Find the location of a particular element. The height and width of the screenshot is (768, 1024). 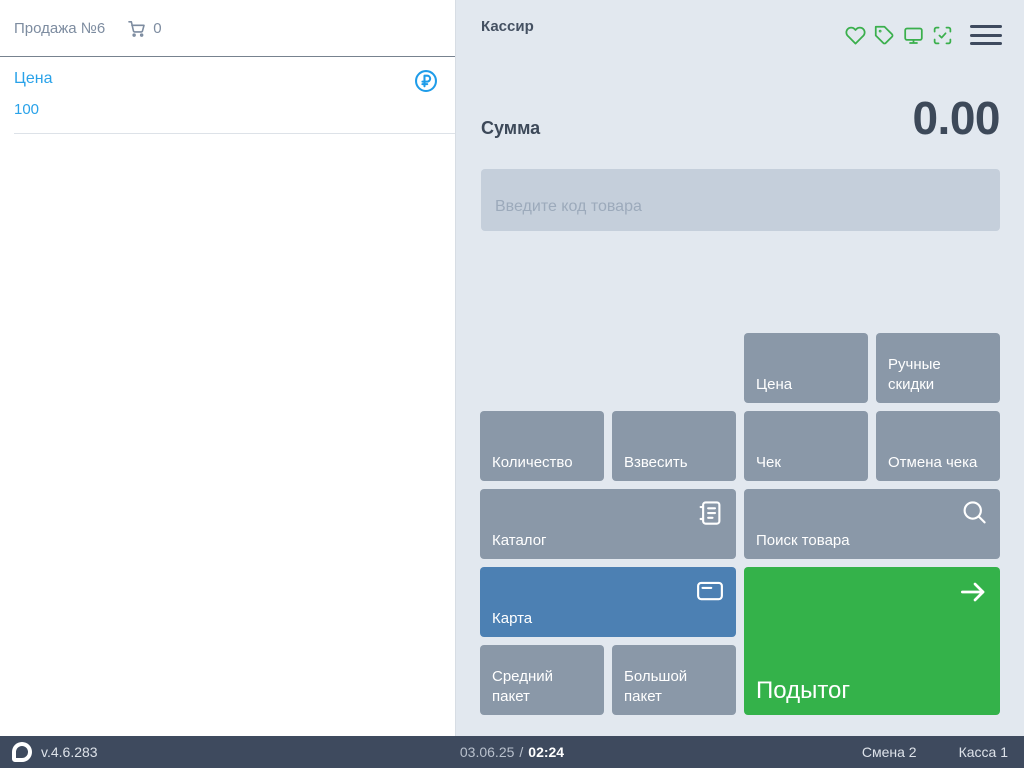

ruble-circle-icon is located at coordinates (426, 83).